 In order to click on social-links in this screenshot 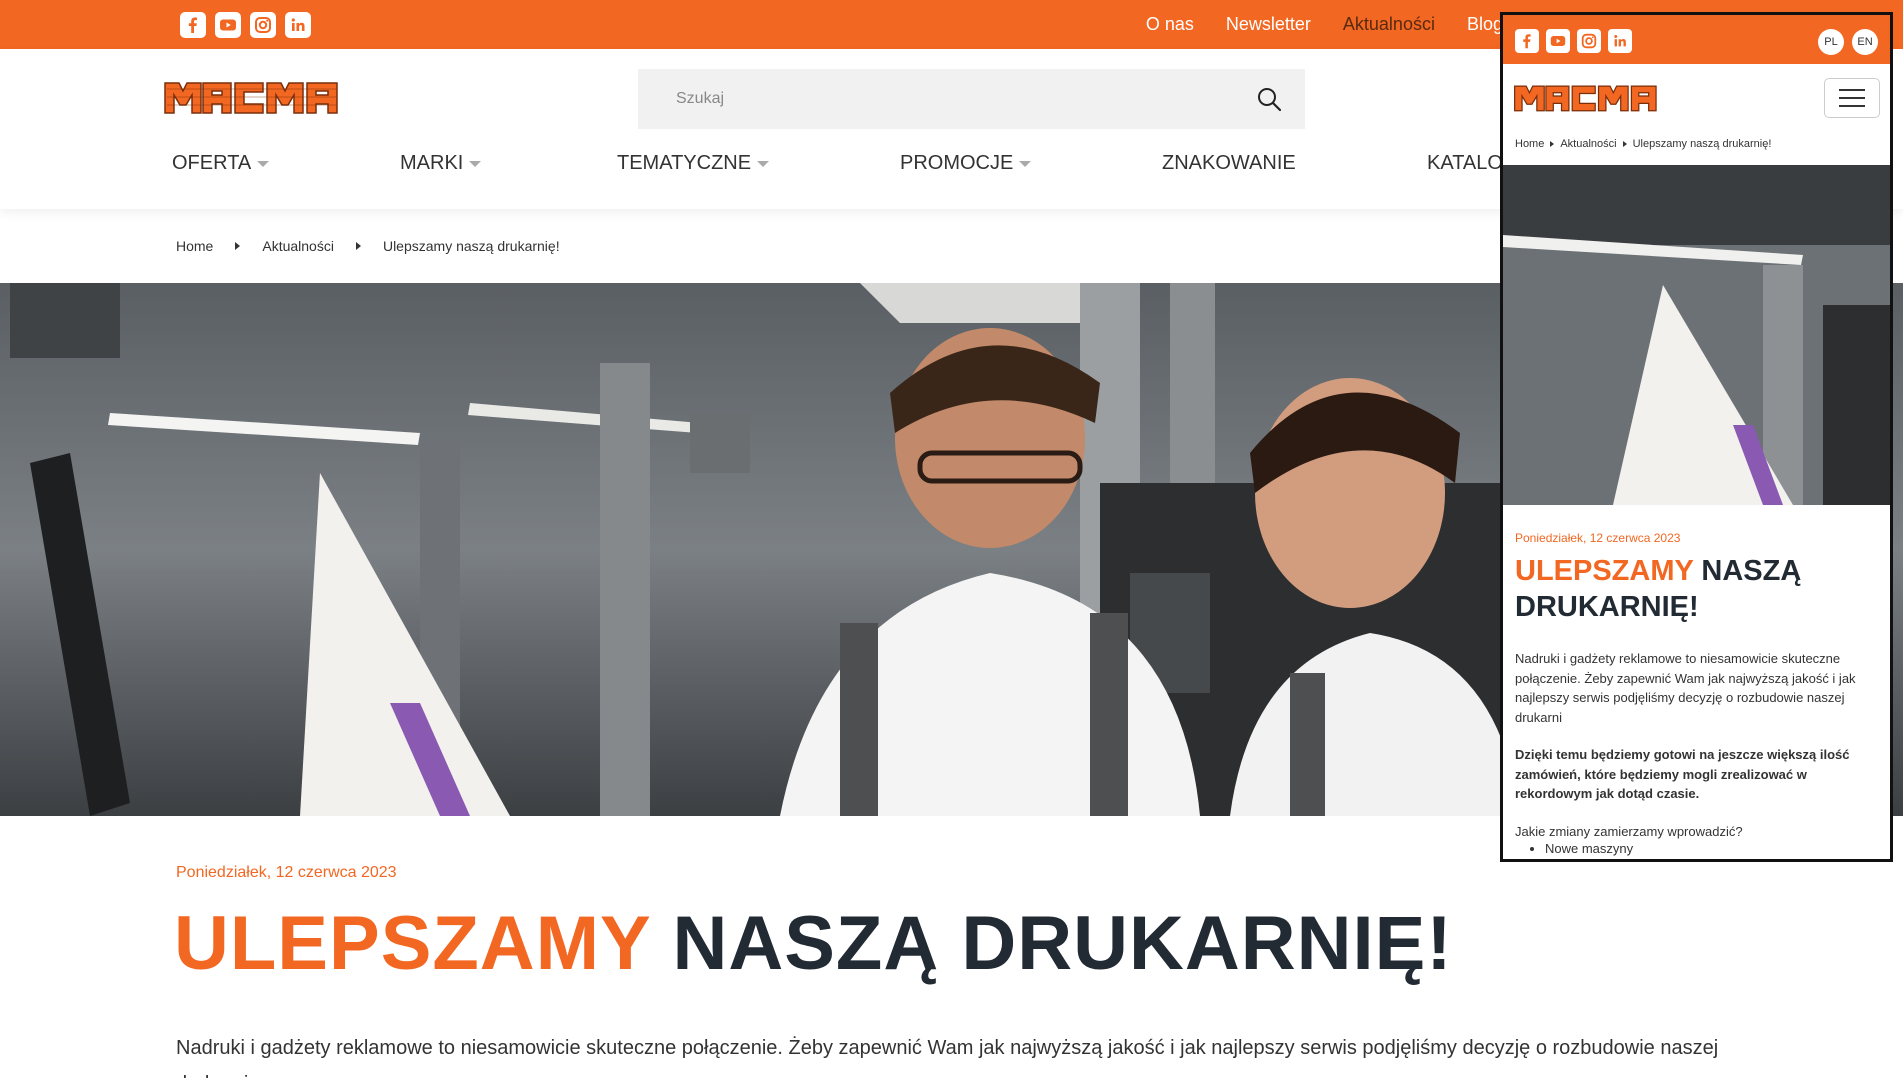, I will do `click(245, 25)`.